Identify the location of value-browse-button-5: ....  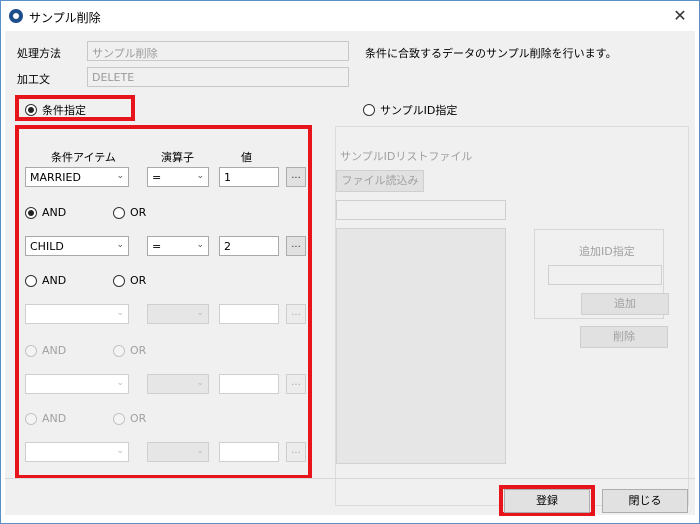
(296, 452).